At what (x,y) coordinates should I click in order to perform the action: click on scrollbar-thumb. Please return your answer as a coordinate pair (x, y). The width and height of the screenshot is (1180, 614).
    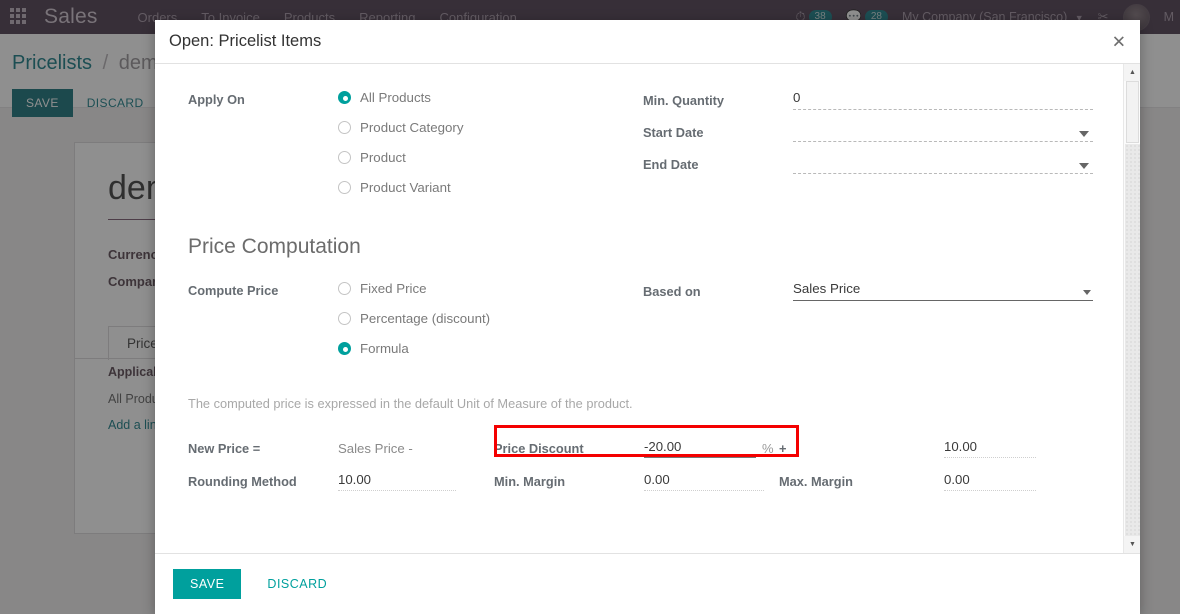
    Looking at the image, I should click on (1132, 112).